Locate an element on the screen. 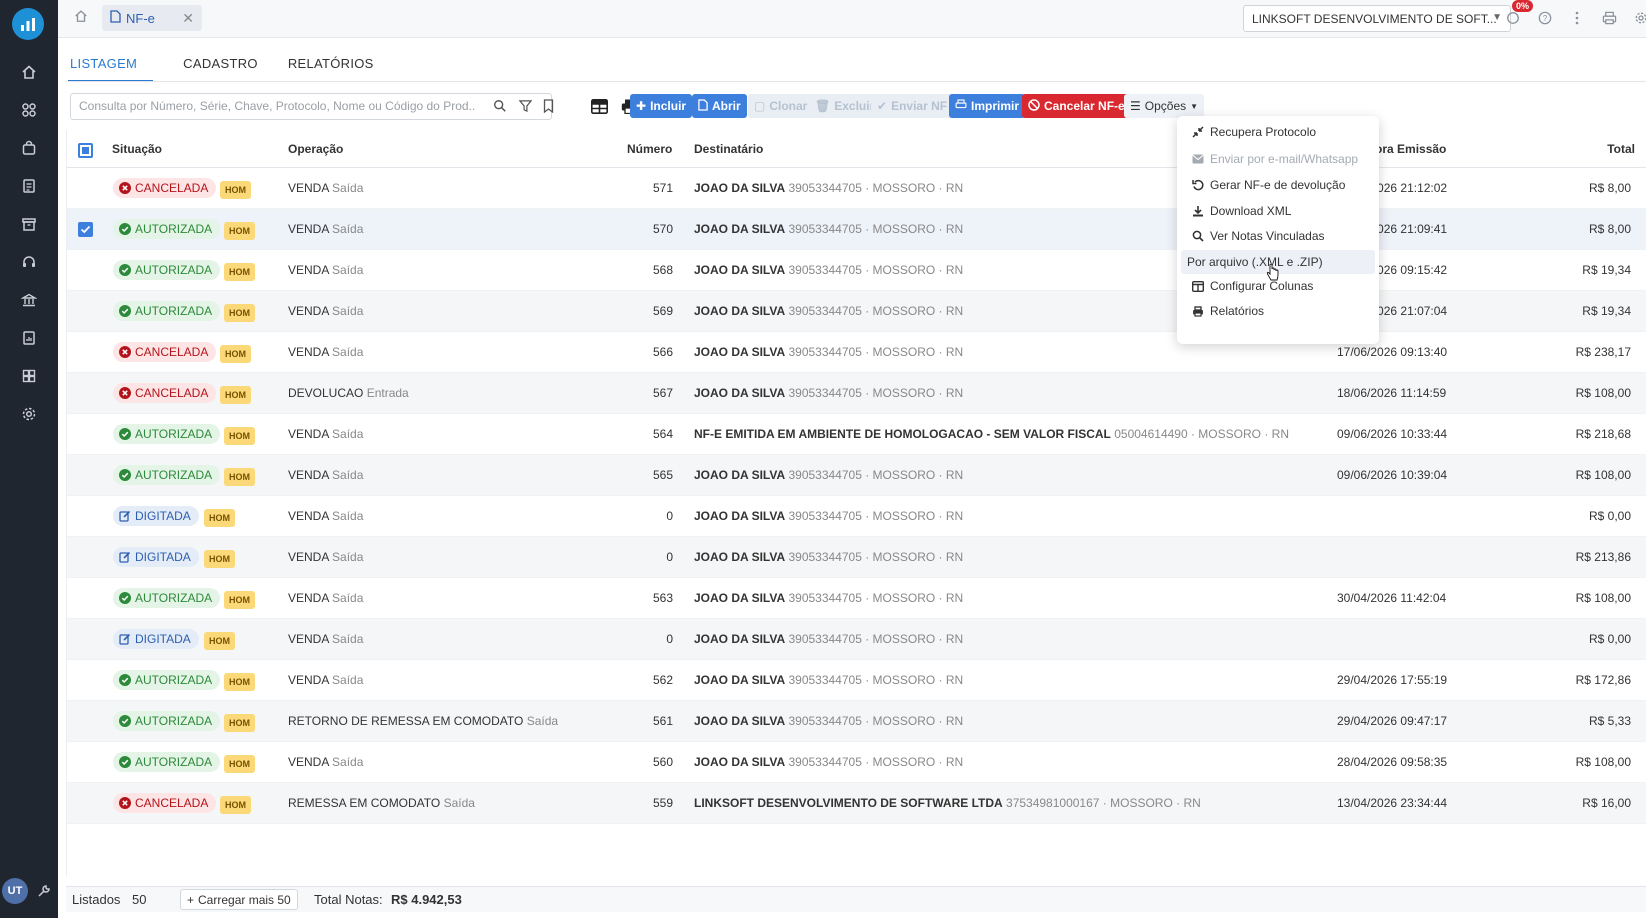 The image size is (1646, 918). search-icon is located at coordinates (500, 107).